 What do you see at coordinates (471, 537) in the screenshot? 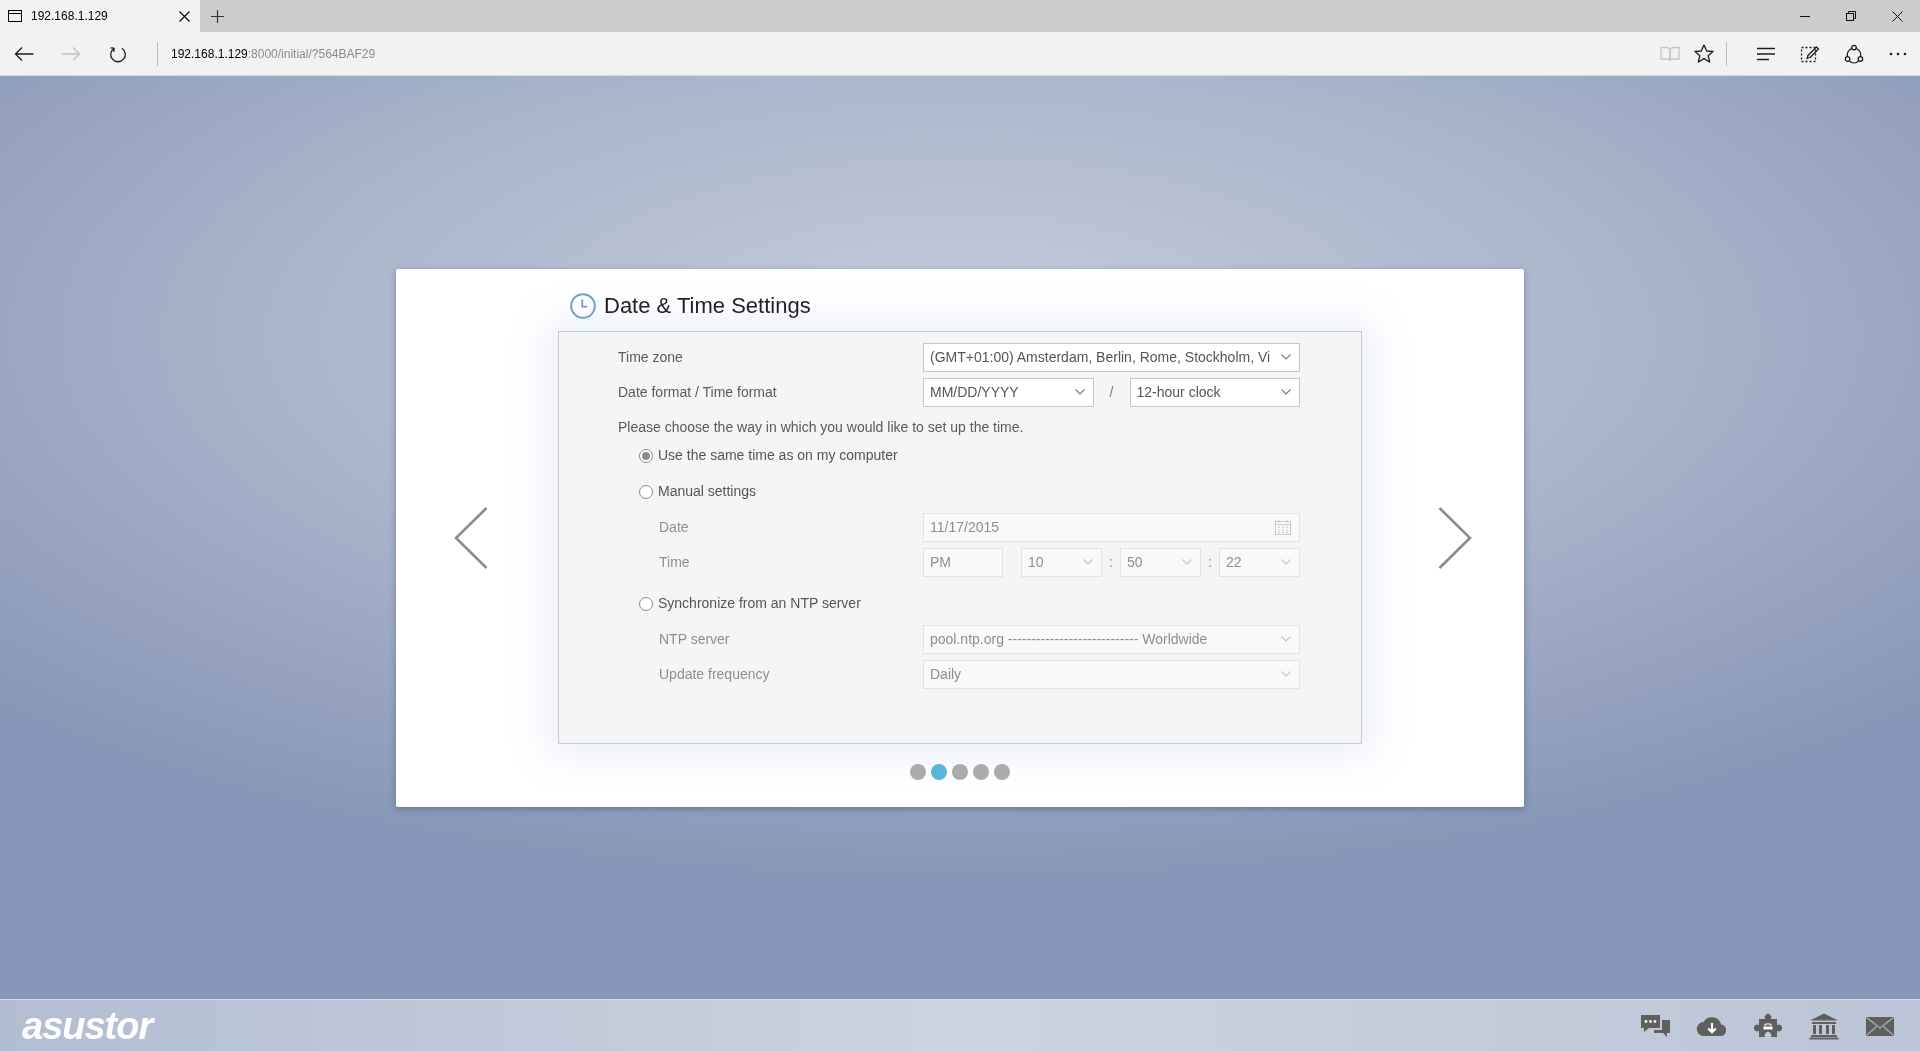
I see `chevron-left-icon` at bounding box center [471, 537].